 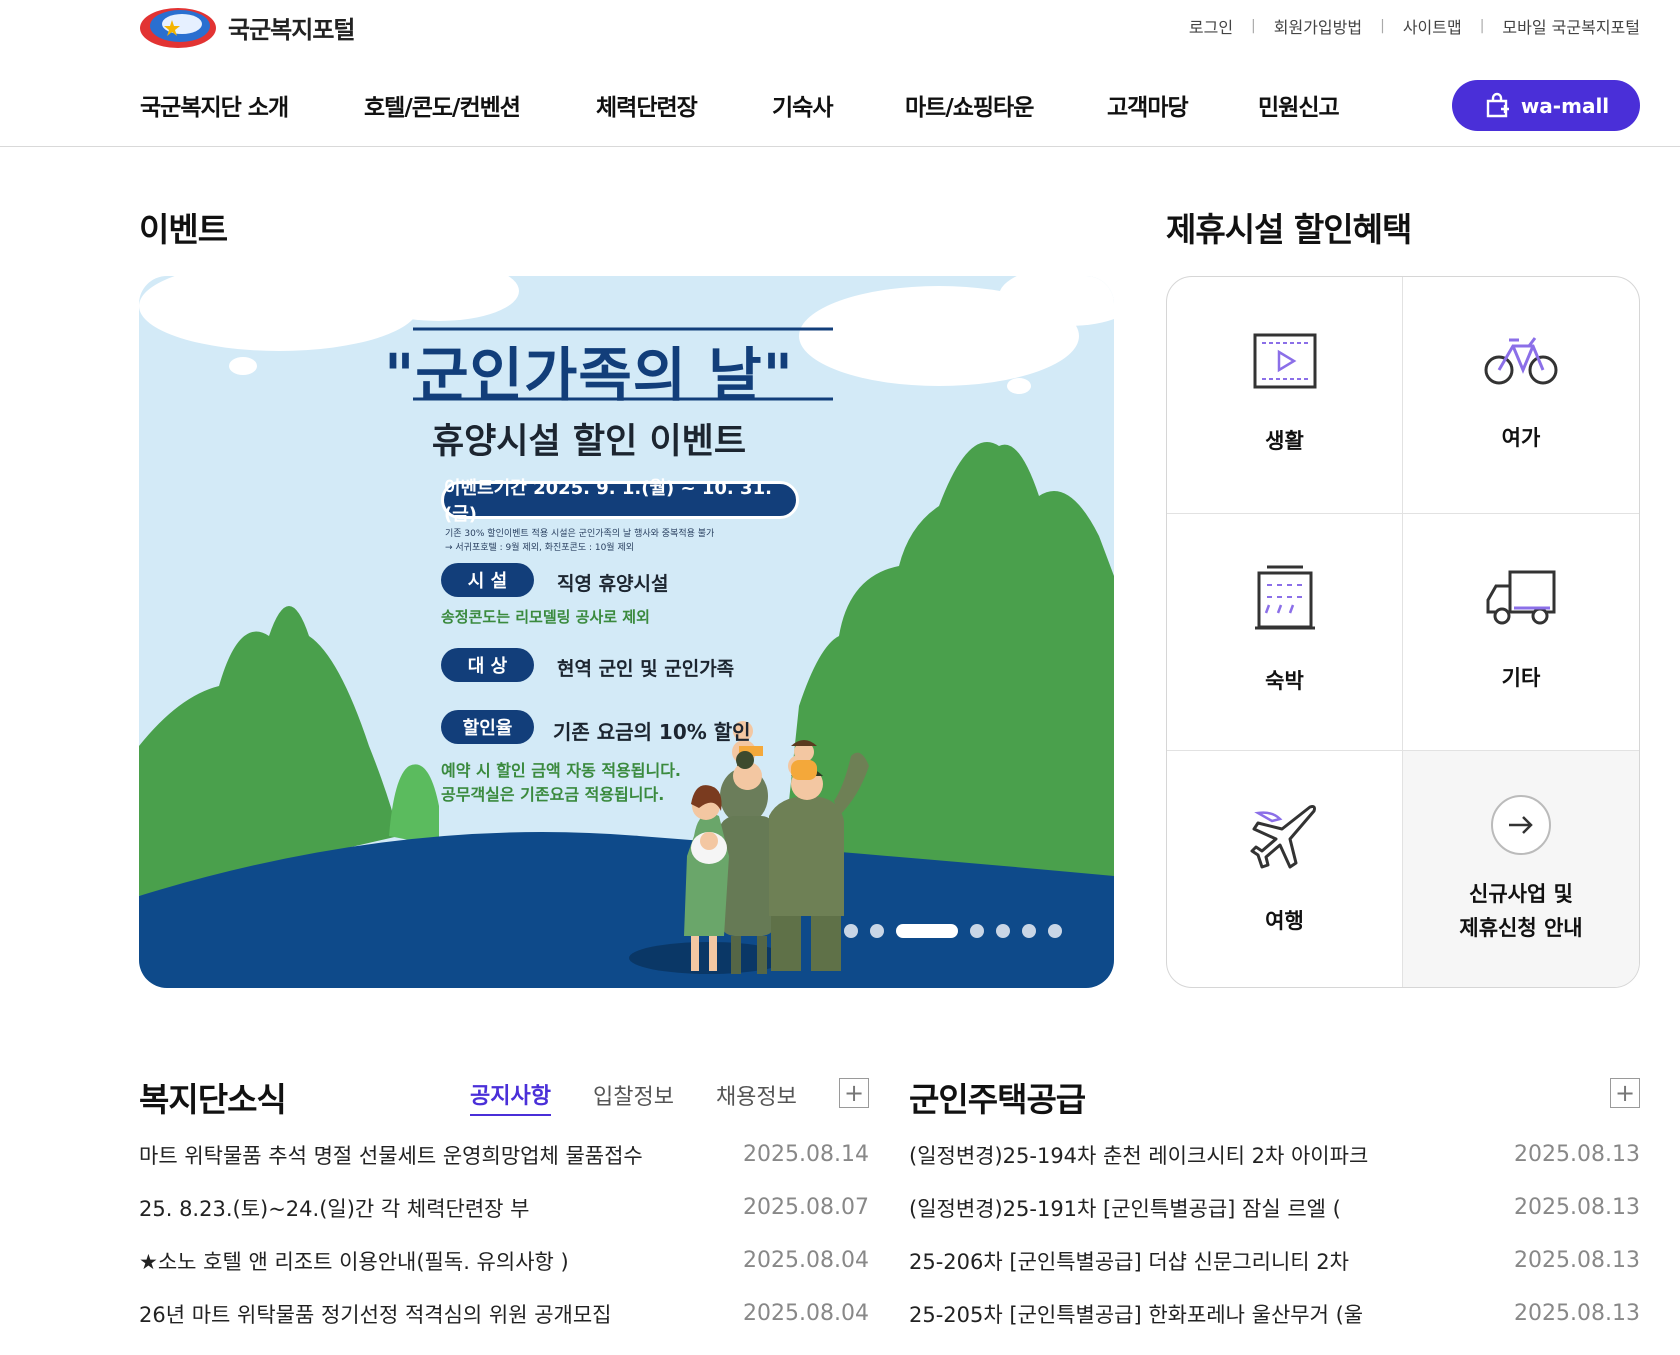 What do you see at coordinates (545, 617) in the screenshot?
I see `facility-note: 송정콘도는 리모델링 공사로 제외` at bounding box center [545, 617].